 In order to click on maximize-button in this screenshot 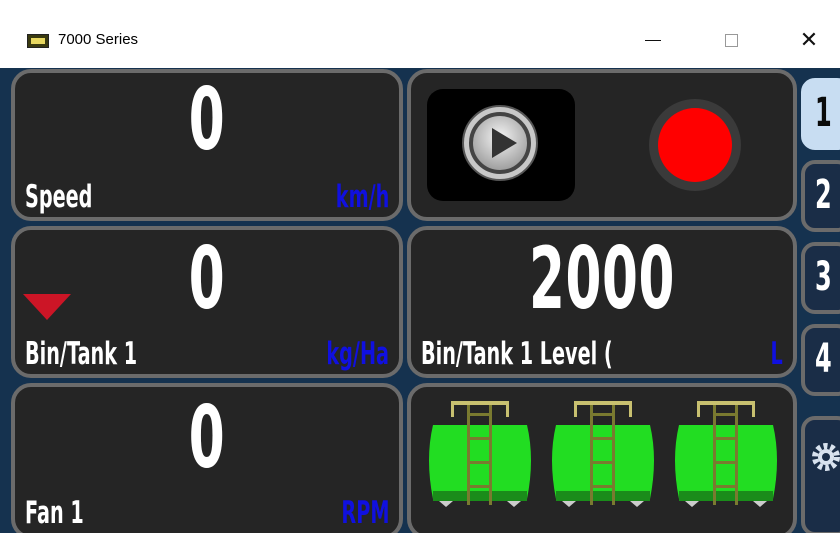, I will do `click(731, 40)`.